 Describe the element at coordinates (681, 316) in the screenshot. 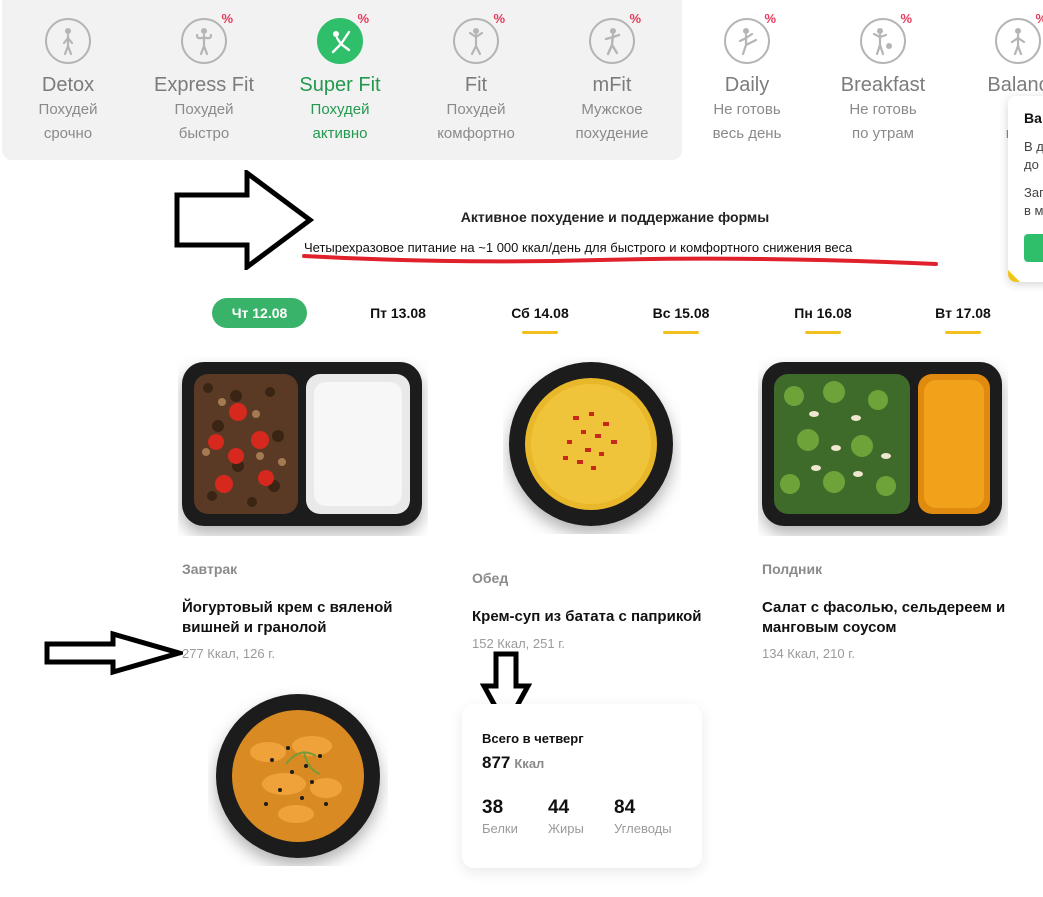

I see `day-tab: Вс 15.08` at that location.